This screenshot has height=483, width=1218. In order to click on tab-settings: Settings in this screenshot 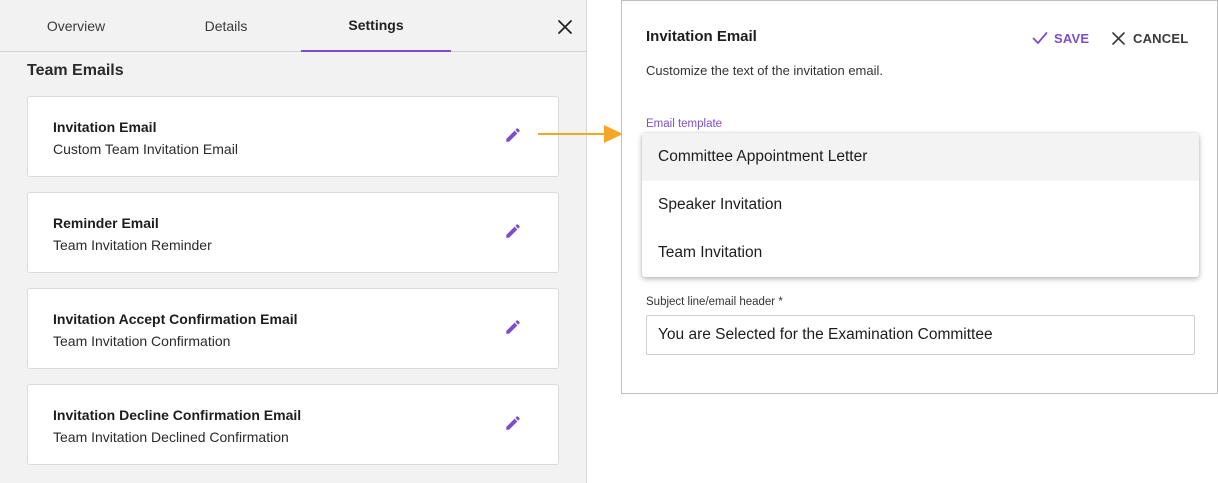, I will do `click(376, 26)`.